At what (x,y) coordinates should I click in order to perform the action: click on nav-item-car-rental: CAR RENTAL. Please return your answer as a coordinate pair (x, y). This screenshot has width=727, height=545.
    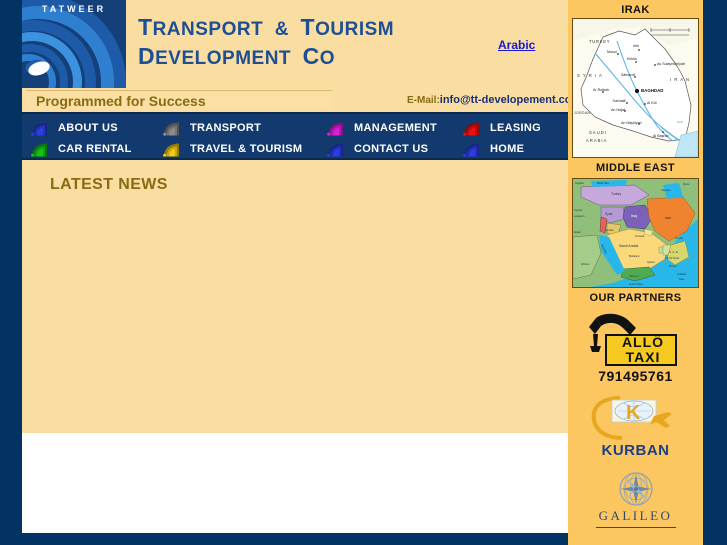
    Looking at the image, I should click on (81, 149).